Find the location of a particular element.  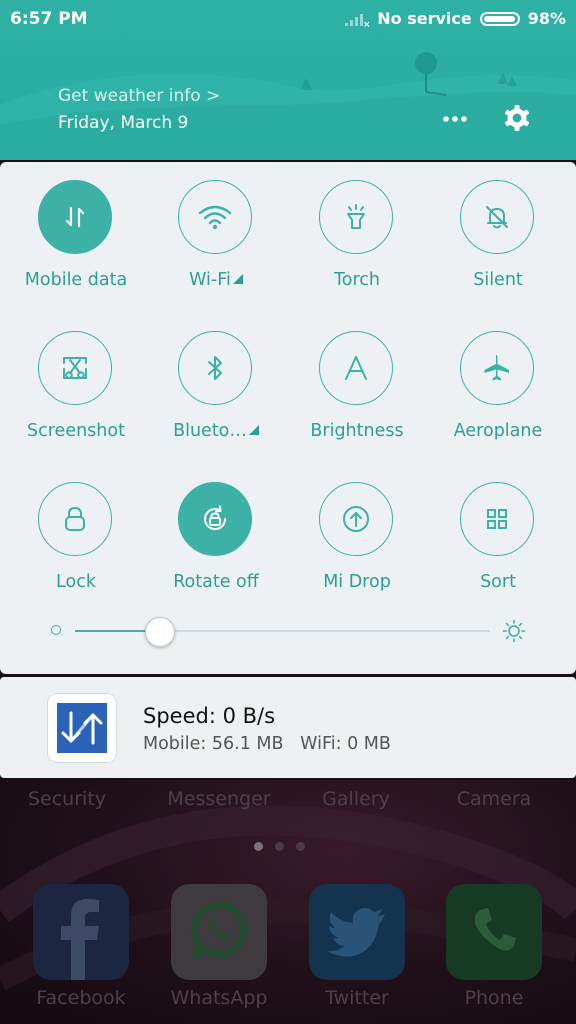

tile-brightness-label: Brightness is located at coordinates (357, 431).